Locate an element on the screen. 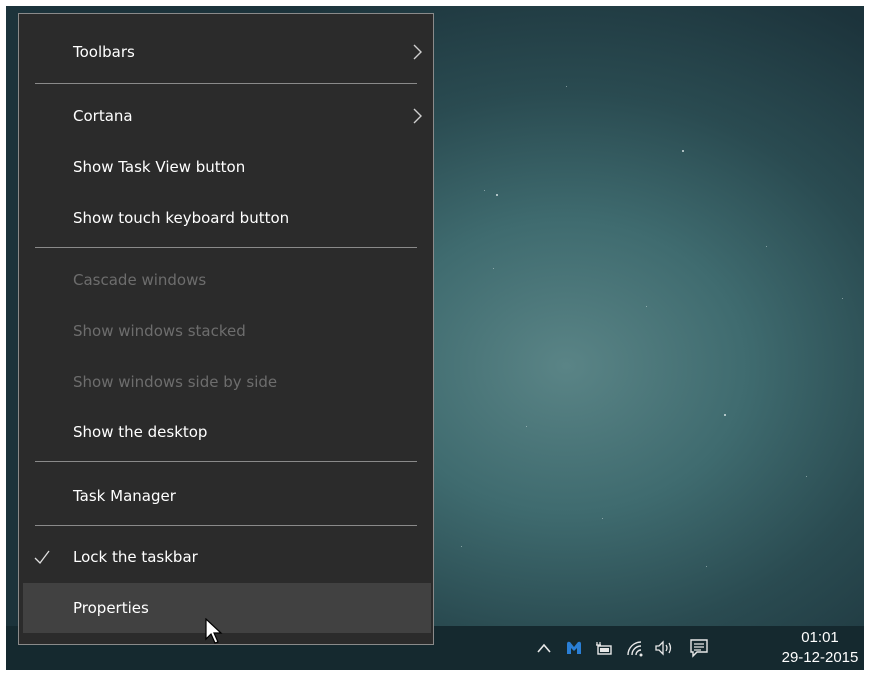 This screenshot has width=870, height=676. menu-item-label: Task Manager is located at coordinates (124, 496).